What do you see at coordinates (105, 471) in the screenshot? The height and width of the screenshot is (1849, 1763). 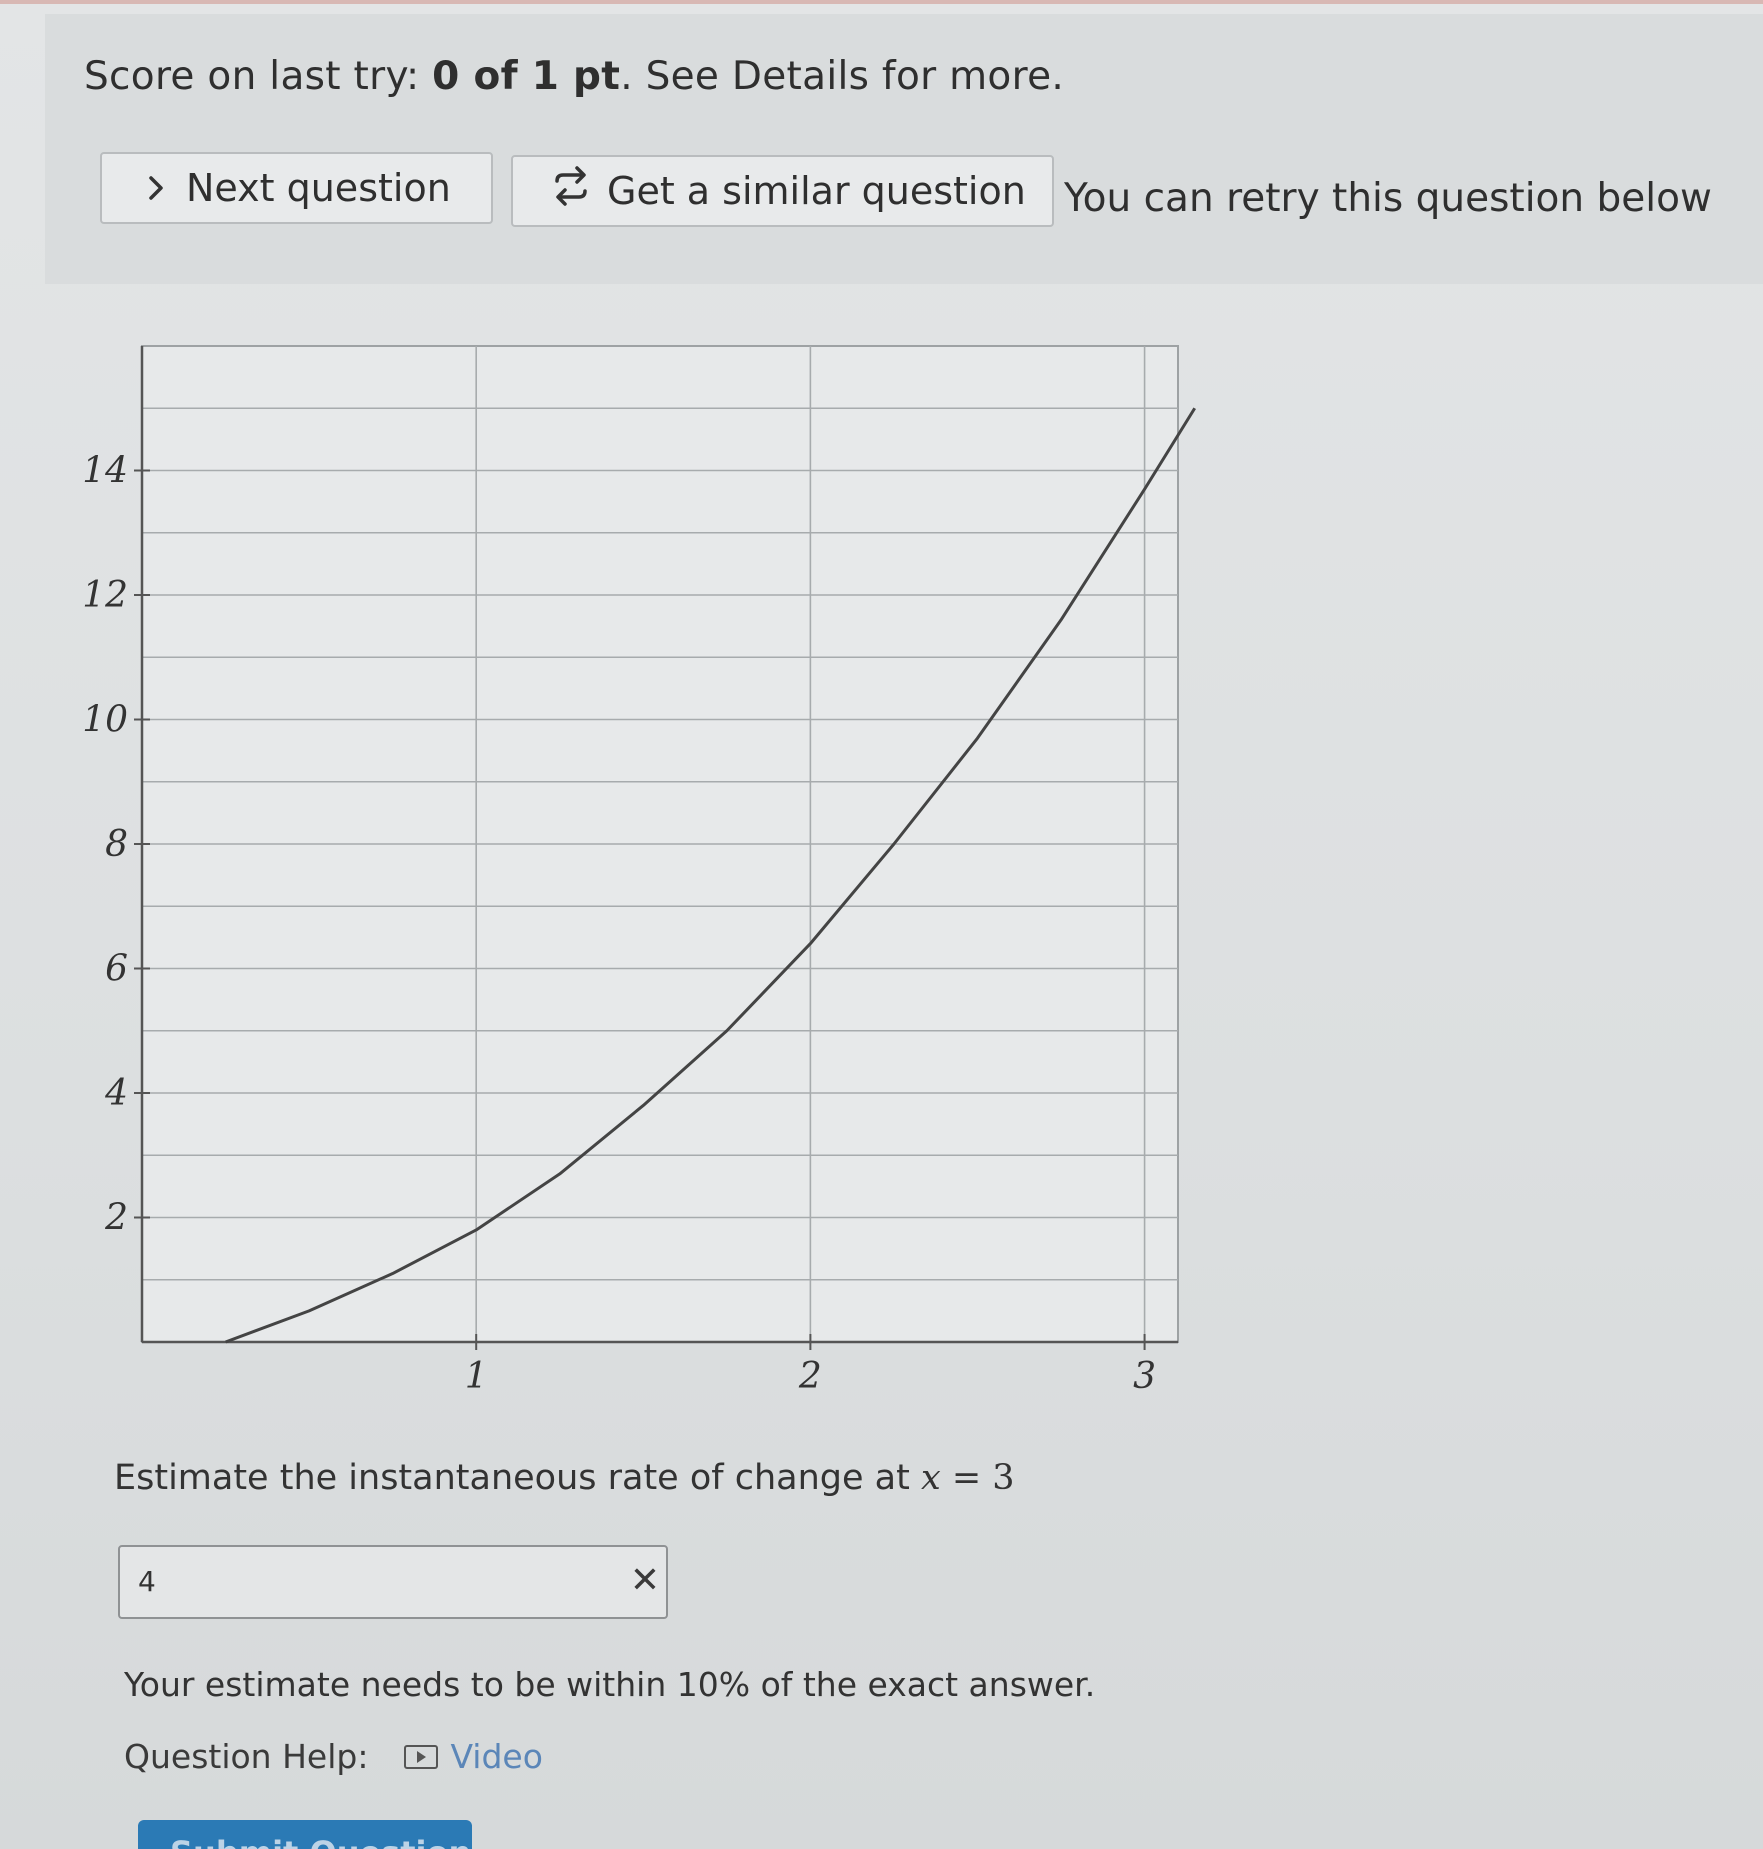 I see `y-tick-label: 14` at bounding box center [105, 471].